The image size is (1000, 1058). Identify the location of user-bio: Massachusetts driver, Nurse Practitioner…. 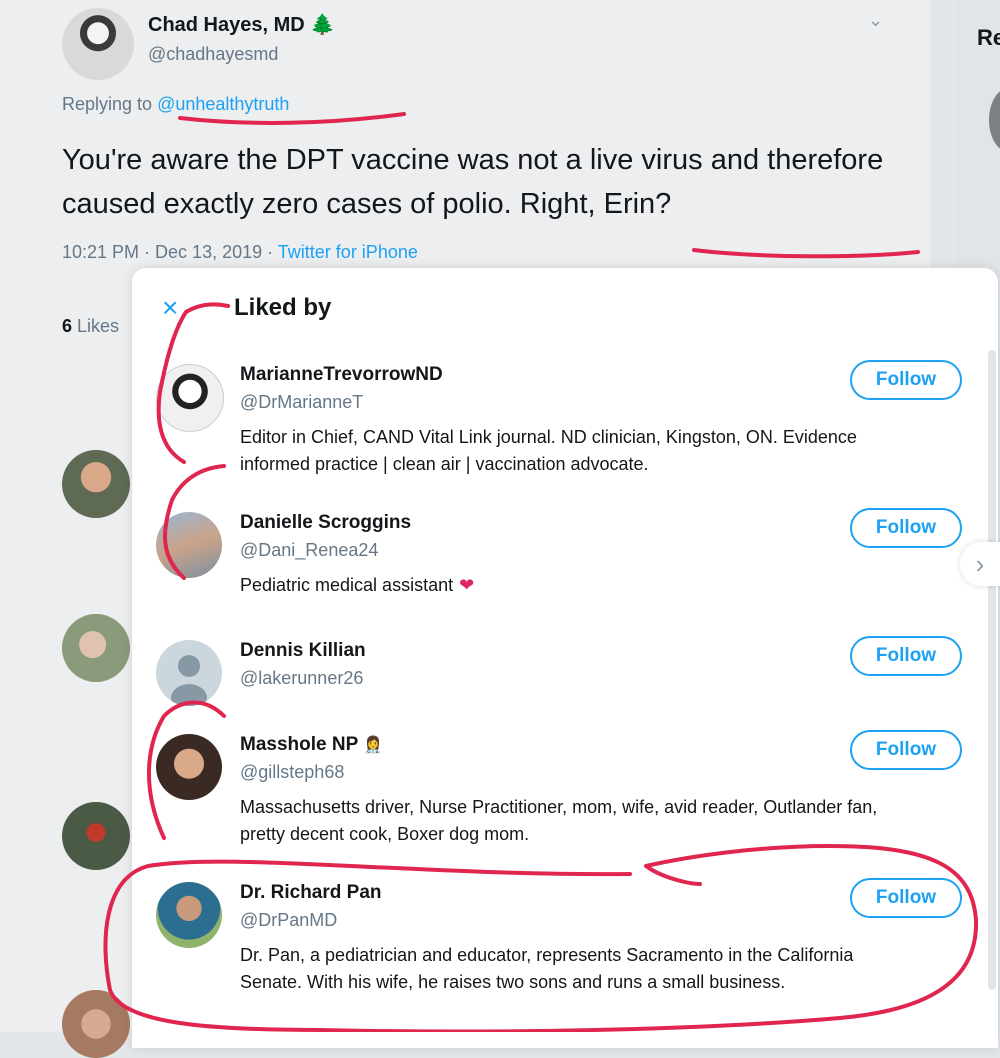
(559, 820).